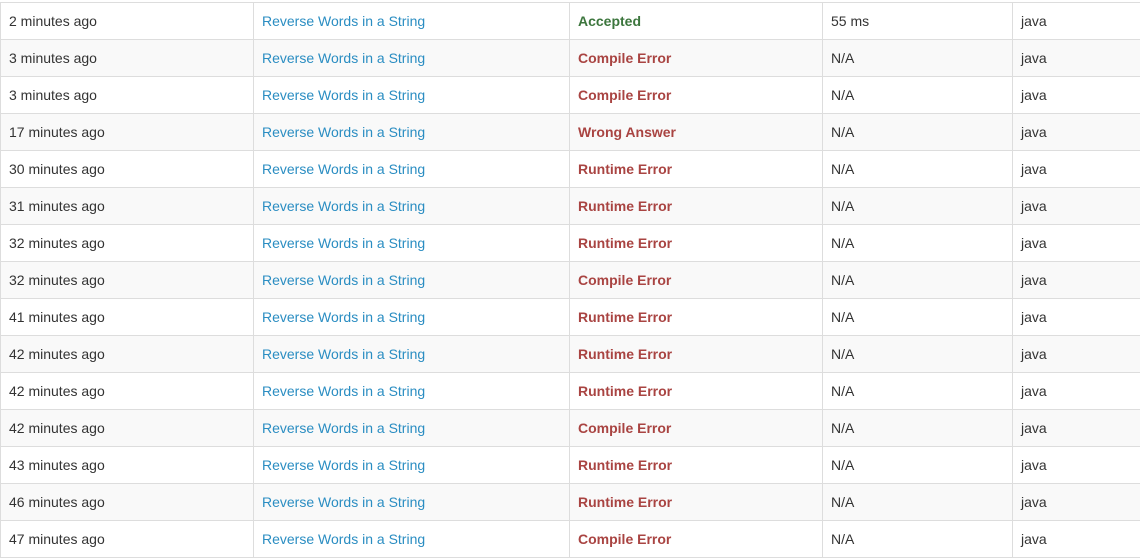 The width and height of the screenshot is (1140, 559). Describe the element at coordinates (127, 502) in the screenshot. I see `submission-time: 46 minutes ago` at that location.